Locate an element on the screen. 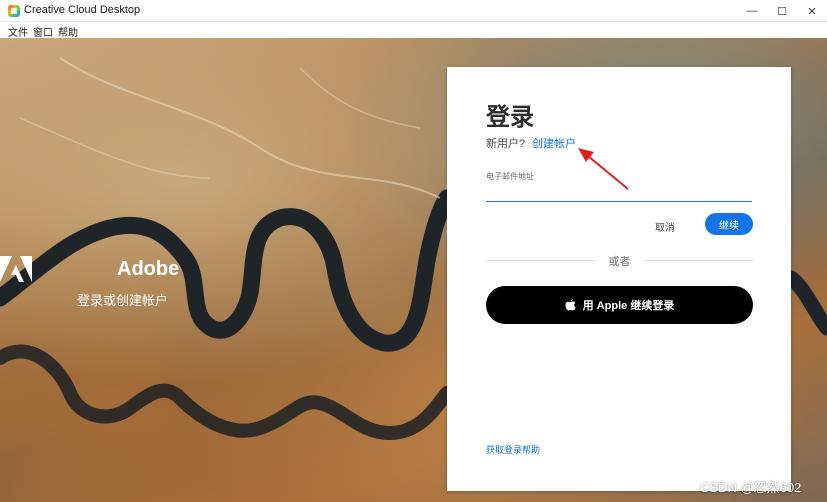 The height and width of the screenshot is (502, 827). or-separator: 或者 is located at coordinates (619, 262).